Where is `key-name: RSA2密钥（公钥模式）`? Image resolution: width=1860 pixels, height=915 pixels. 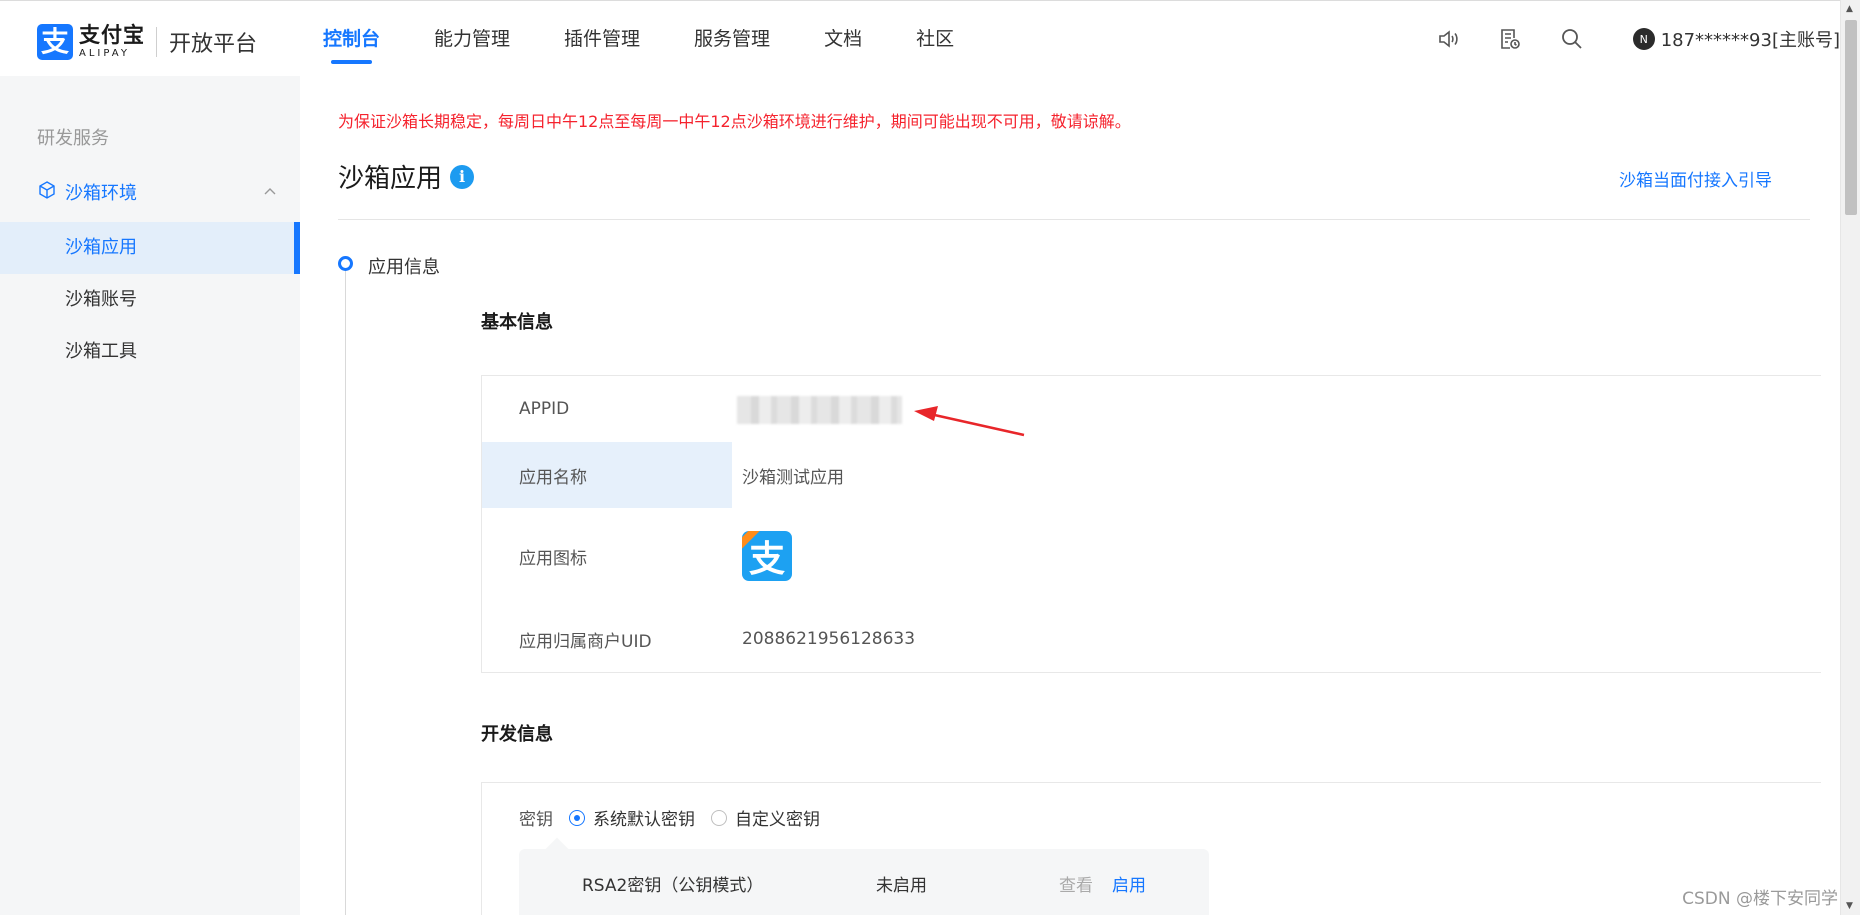 key-name: RSA2密钥（公钥模式） is located at coordinates (673, 886).